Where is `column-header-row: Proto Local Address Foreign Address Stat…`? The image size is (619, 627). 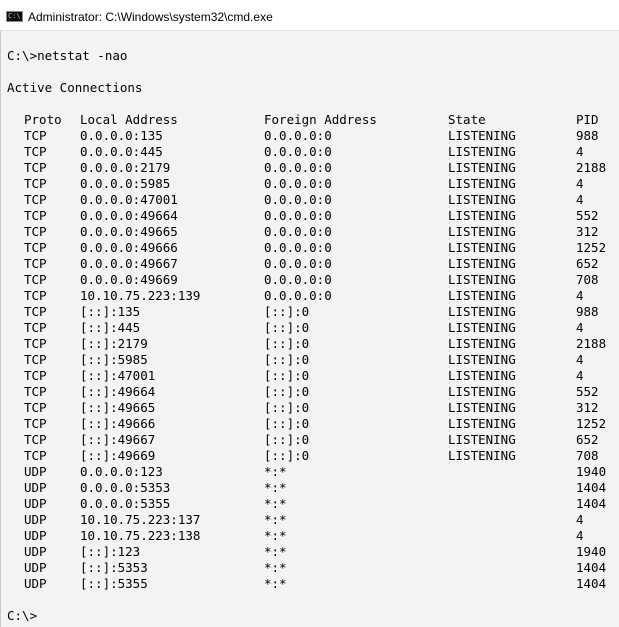 column-header-row: Proto Local Address Foreign Address Stat… is located at coordinates (310, 120).